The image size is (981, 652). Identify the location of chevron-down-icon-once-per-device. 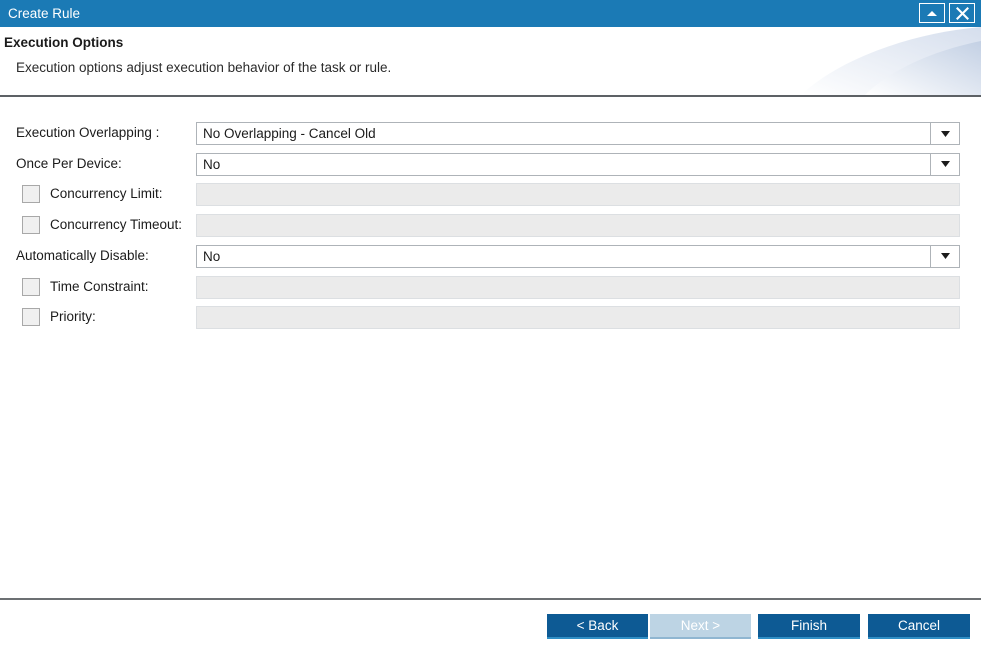
(945, 164).